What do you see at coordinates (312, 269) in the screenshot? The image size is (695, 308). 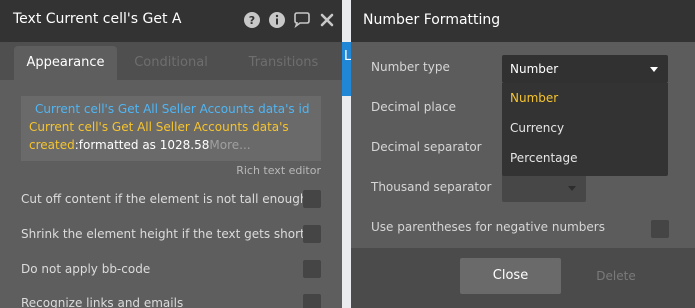 I see `bb-code-checkbox` at bounding box center [312, 269].